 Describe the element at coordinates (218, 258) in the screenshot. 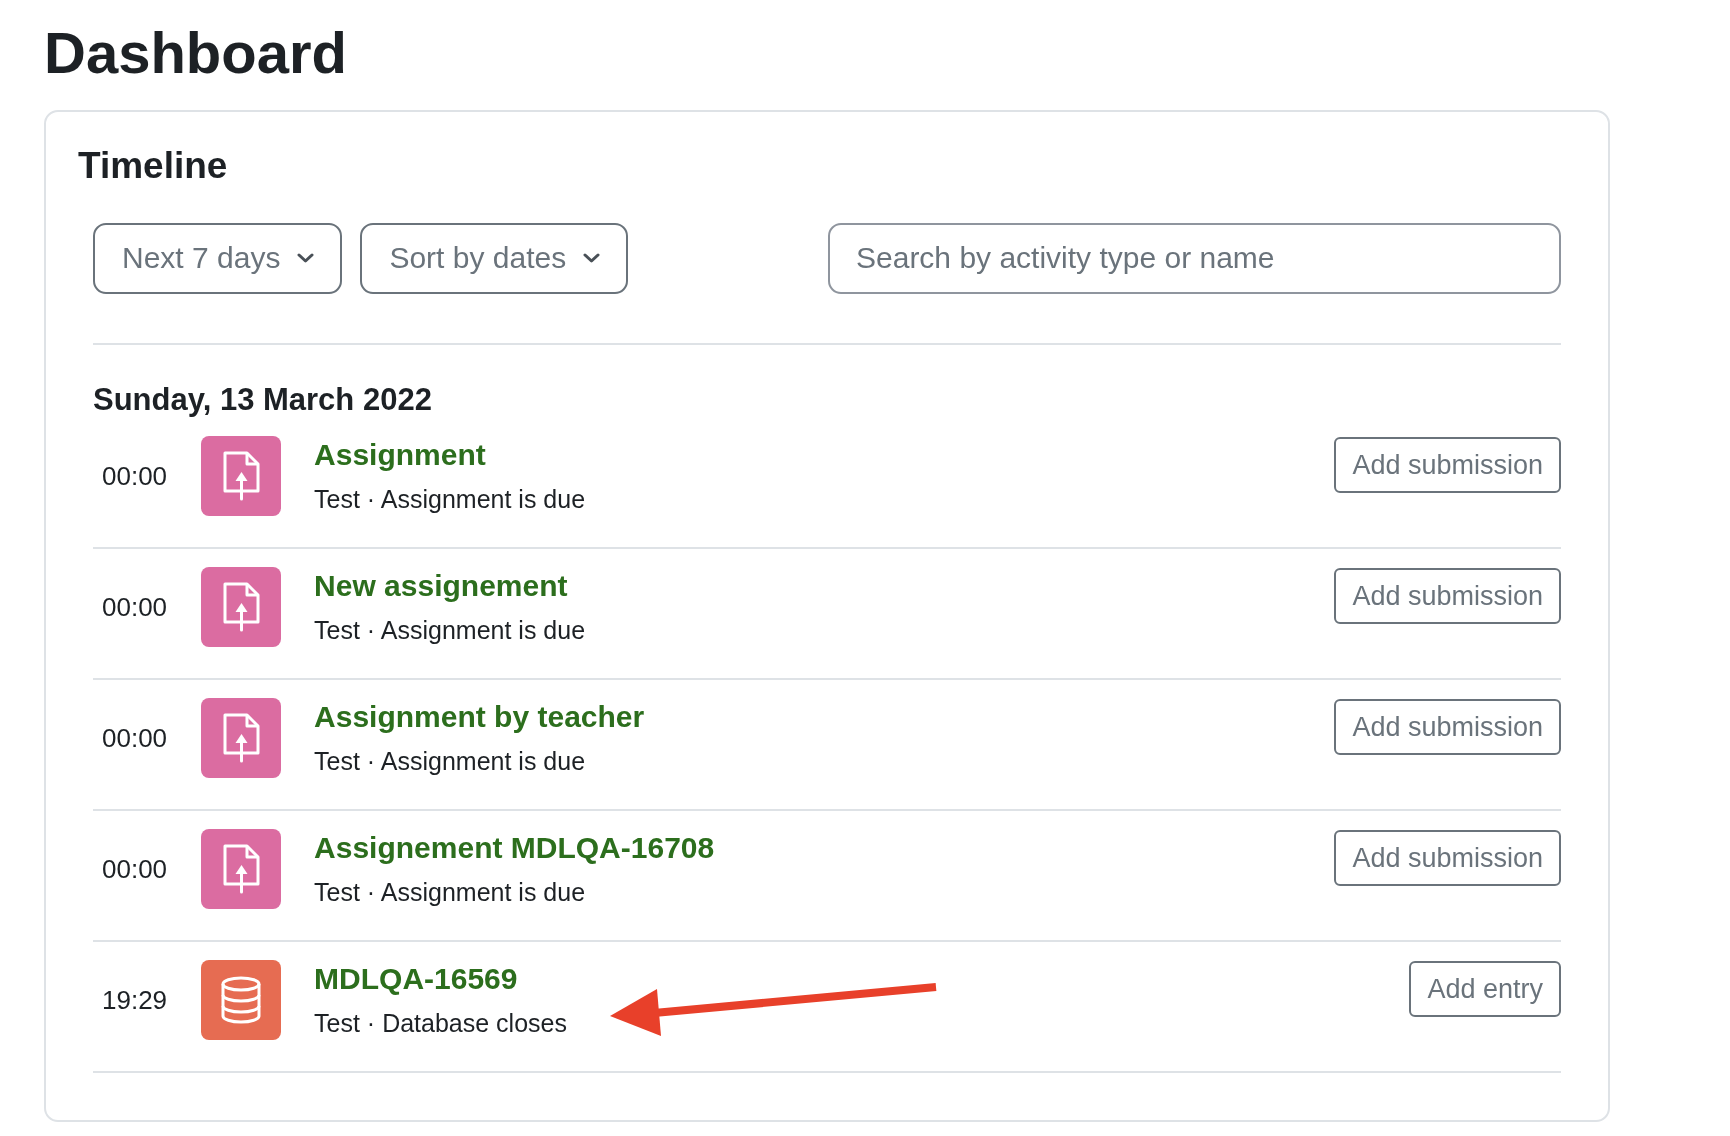

I see `dropdown-button: Next 7 days` at that location.